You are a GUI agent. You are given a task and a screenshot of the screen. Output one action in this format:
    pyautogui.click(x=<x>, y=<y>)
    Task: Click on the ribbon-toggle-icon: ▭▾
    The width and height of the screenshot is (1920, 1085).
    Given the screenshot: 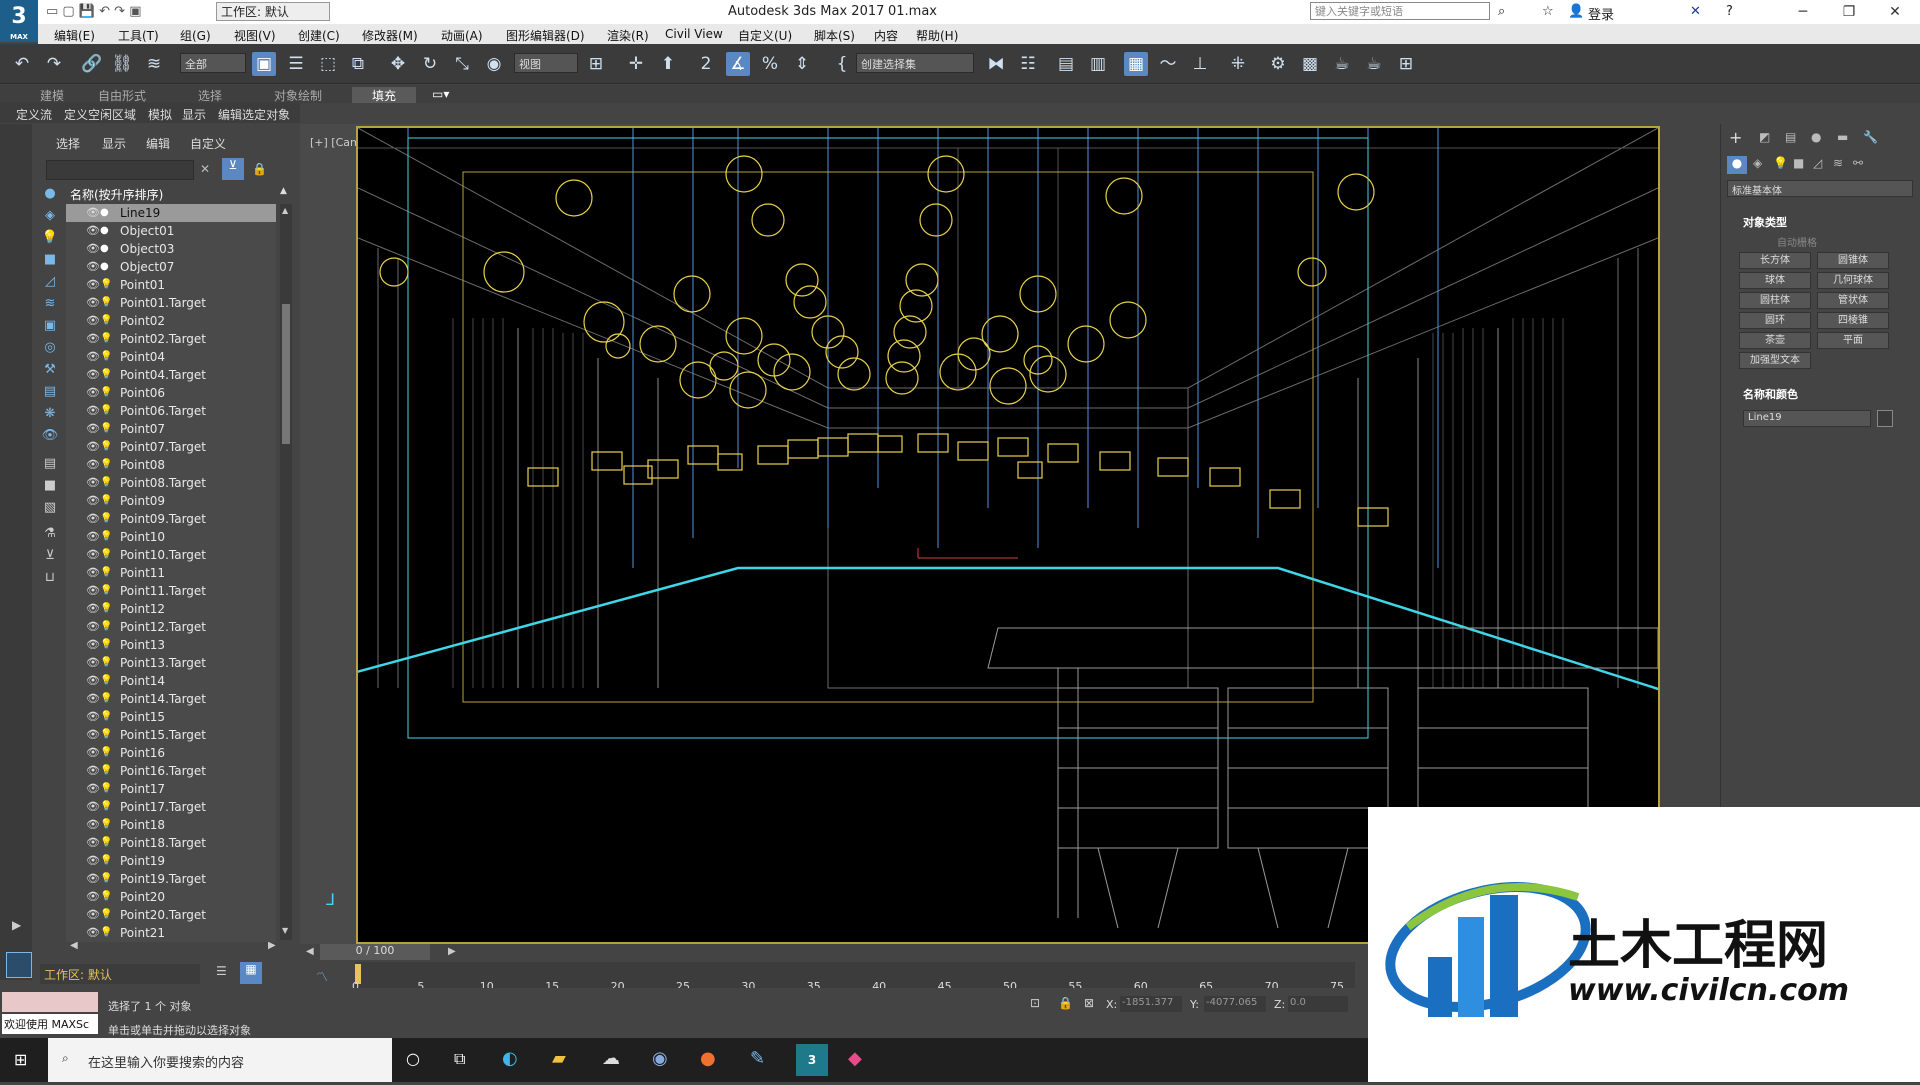 What is the action you would take?
    pyautogui.click(x=440, y=94)
    